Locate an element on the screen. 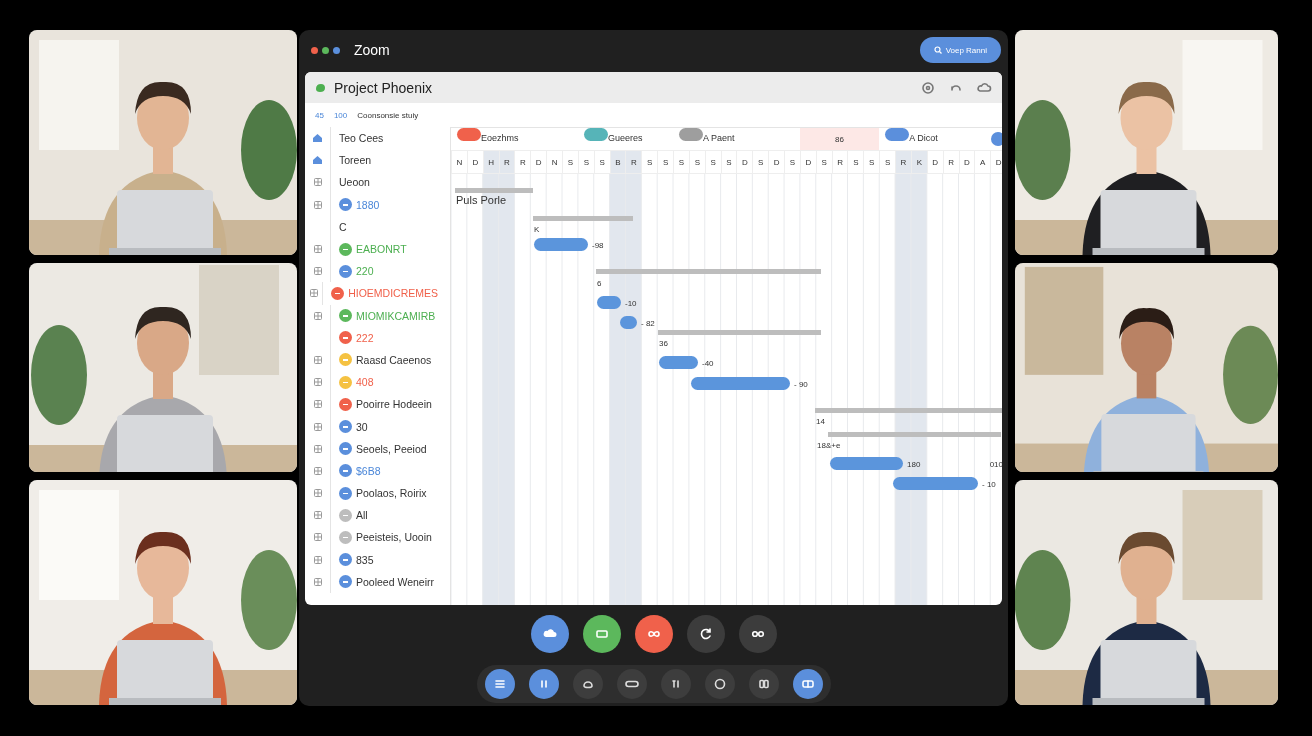 The height and width of the screenshot is (736, 1312). bar-label: K is located at coordinates (537, 229).